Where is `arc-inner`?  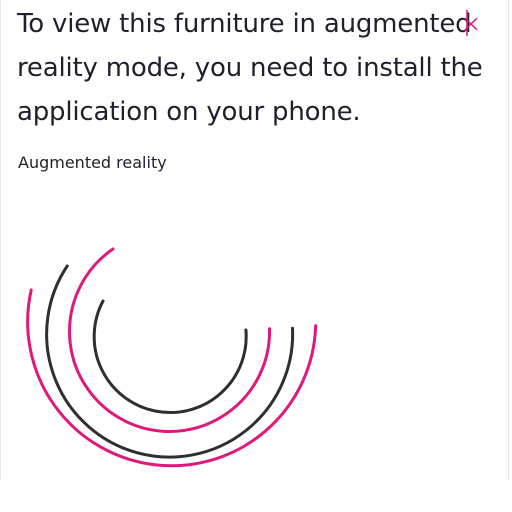 arc-inner is located at coordinates (170, 356).